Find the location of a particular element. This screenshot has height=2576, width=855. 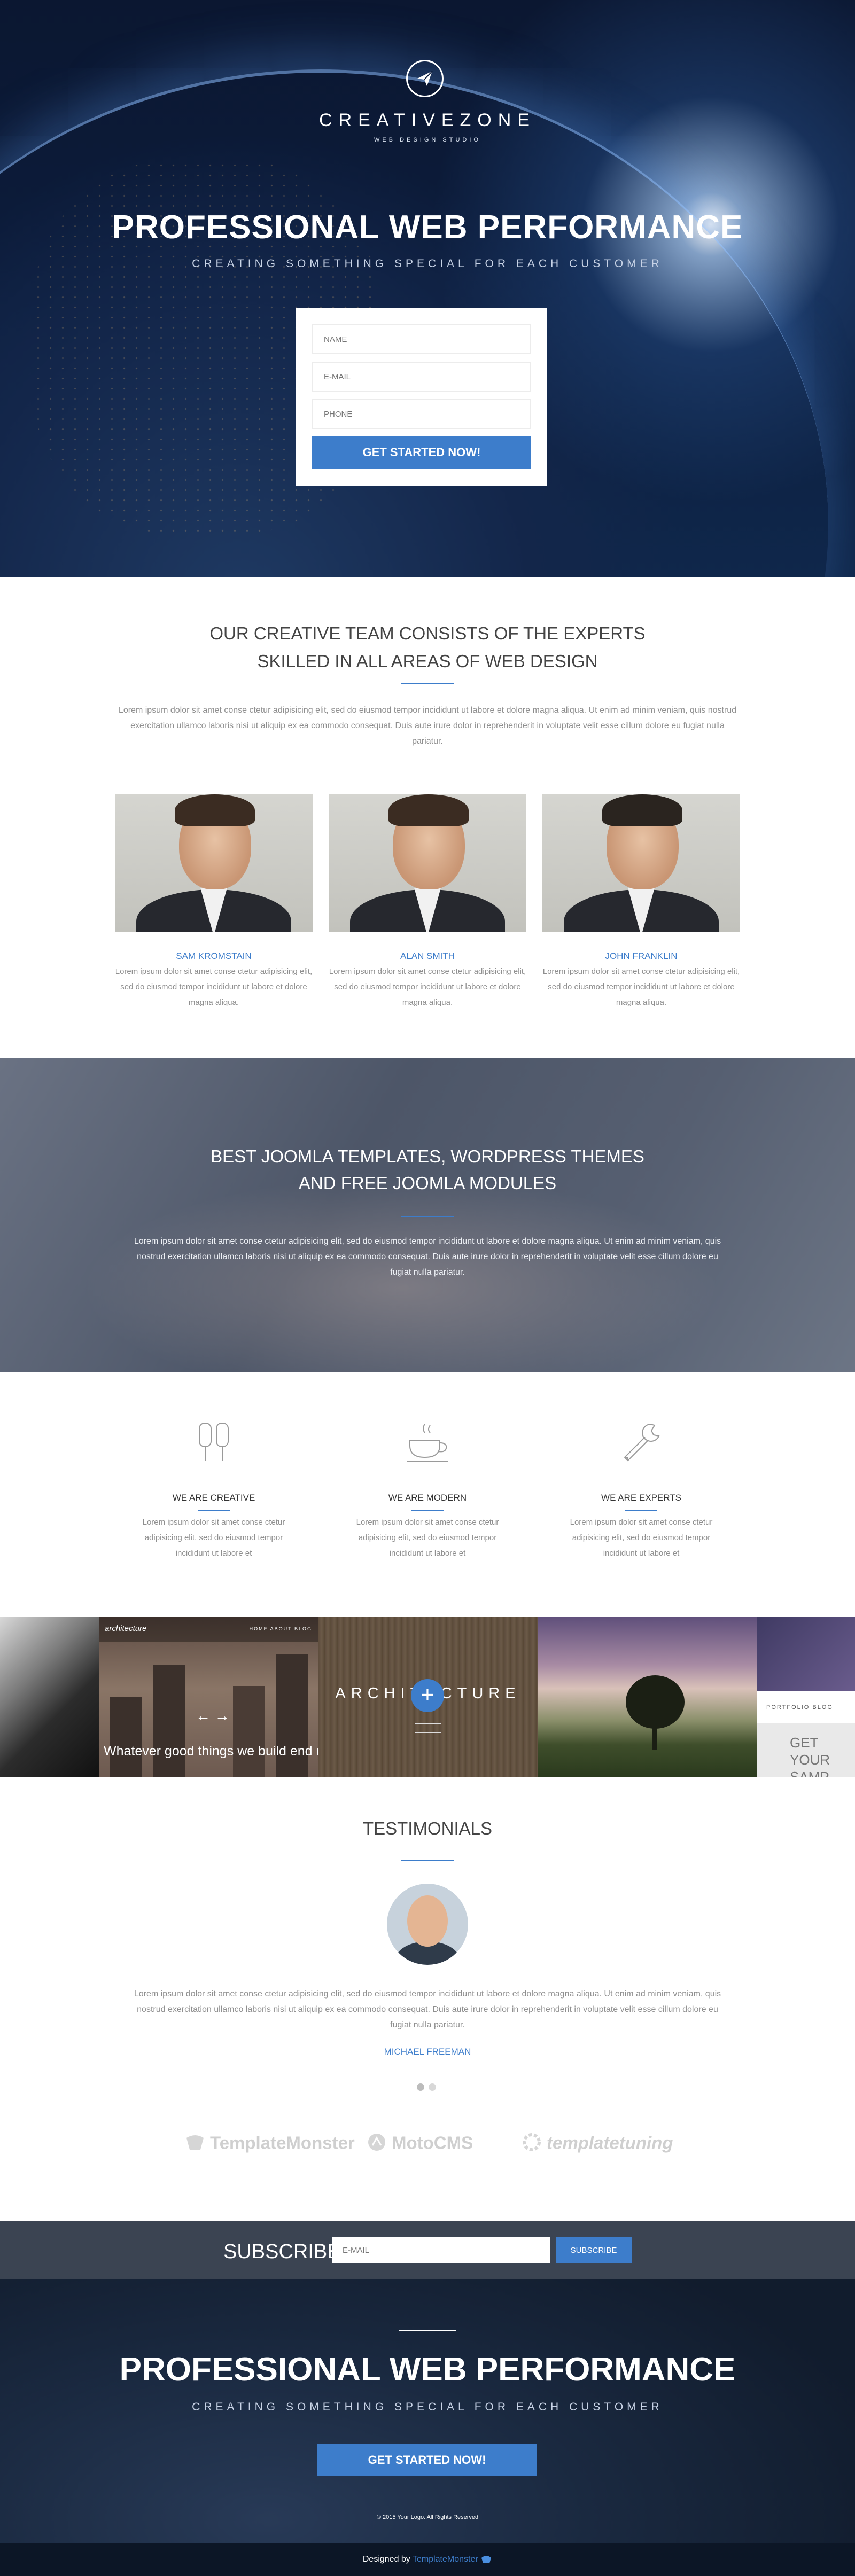

subscribe-email-field is located at coordinates (441, 2250).